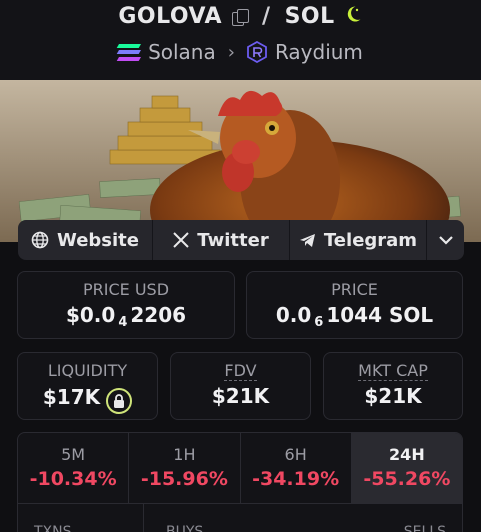 The width and height of the screenshot is (481, 532). What do you see at coordinates (73, 479) in the screenshot?
I see `tab-change-value: -10.34%` at bounding box center [73, 479].